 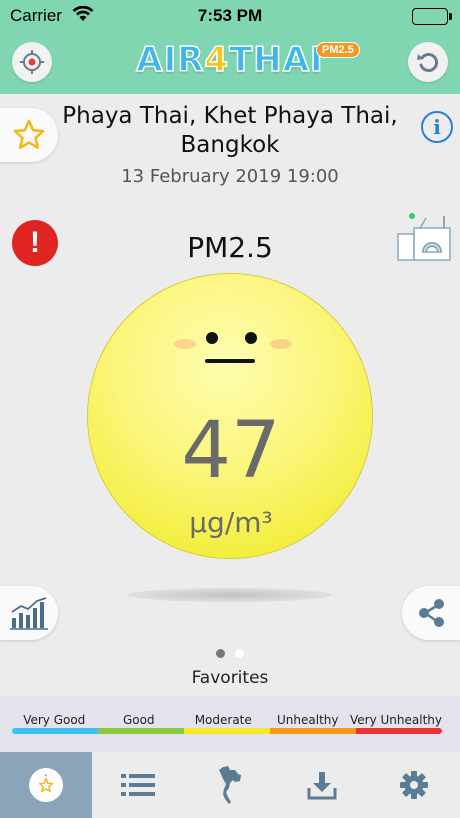 I want to click on gear-icon, so click(x=414, y=785).